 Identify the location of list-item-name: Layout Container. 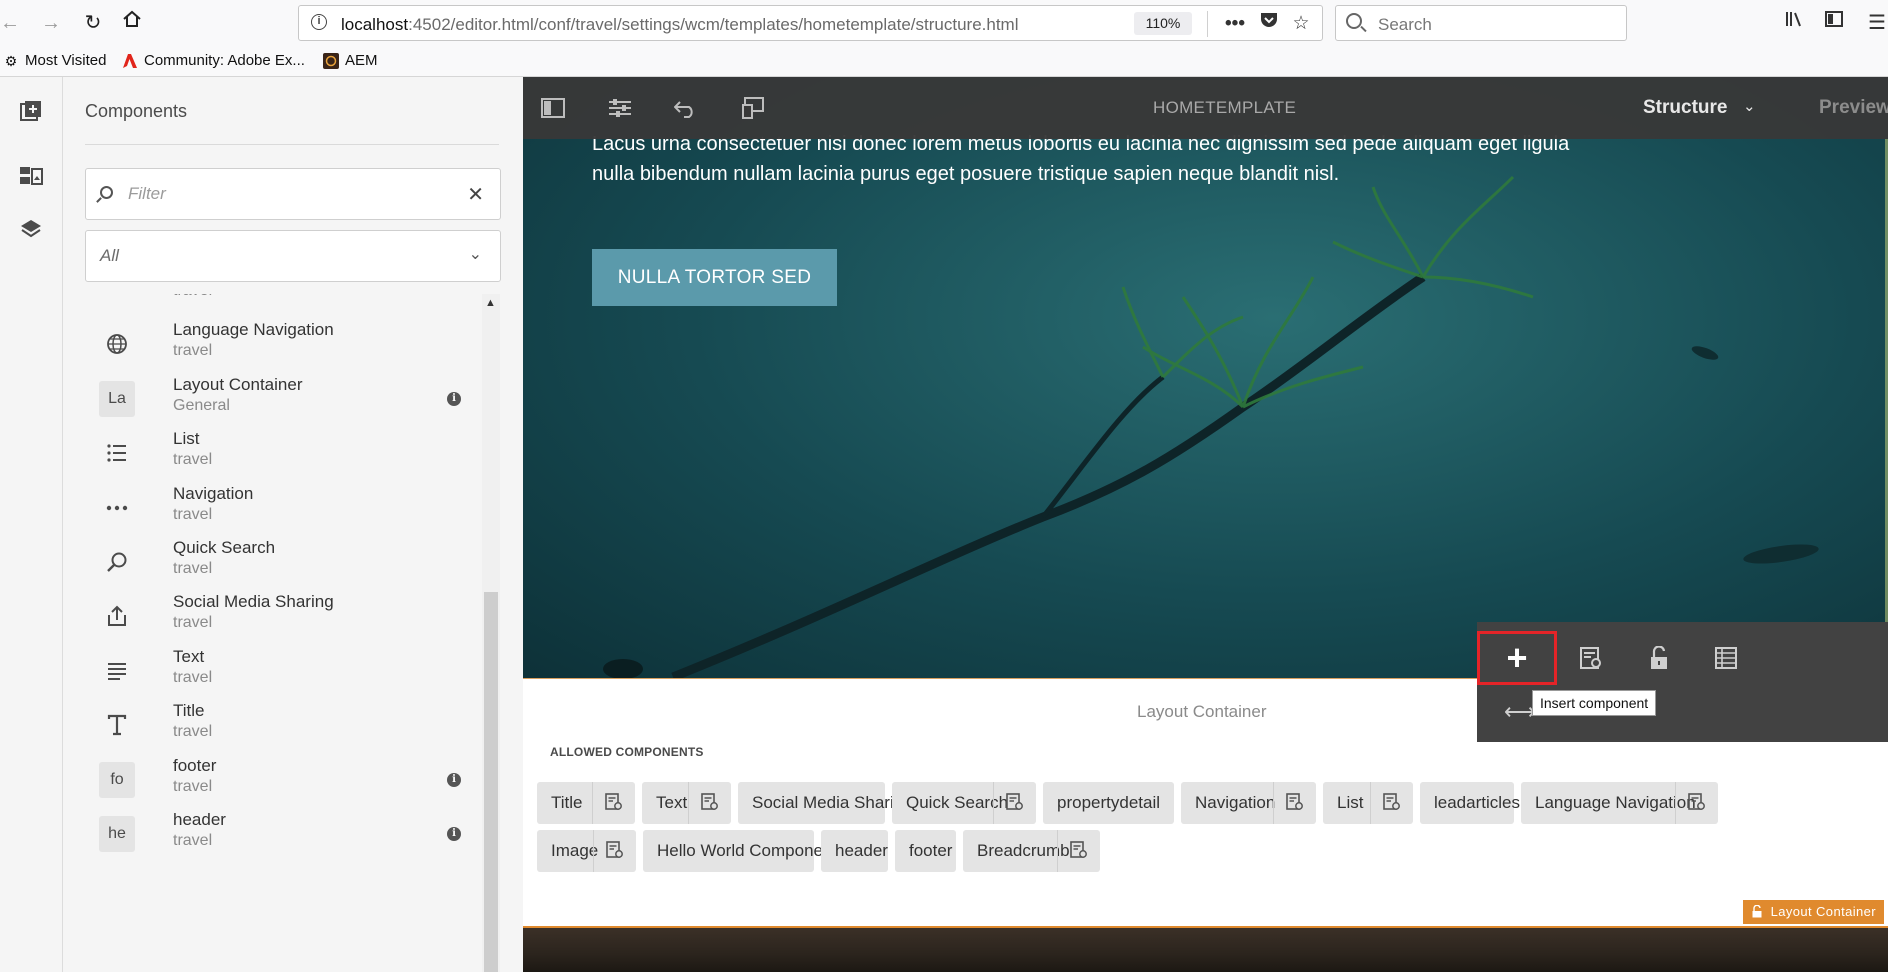
(238, 384).